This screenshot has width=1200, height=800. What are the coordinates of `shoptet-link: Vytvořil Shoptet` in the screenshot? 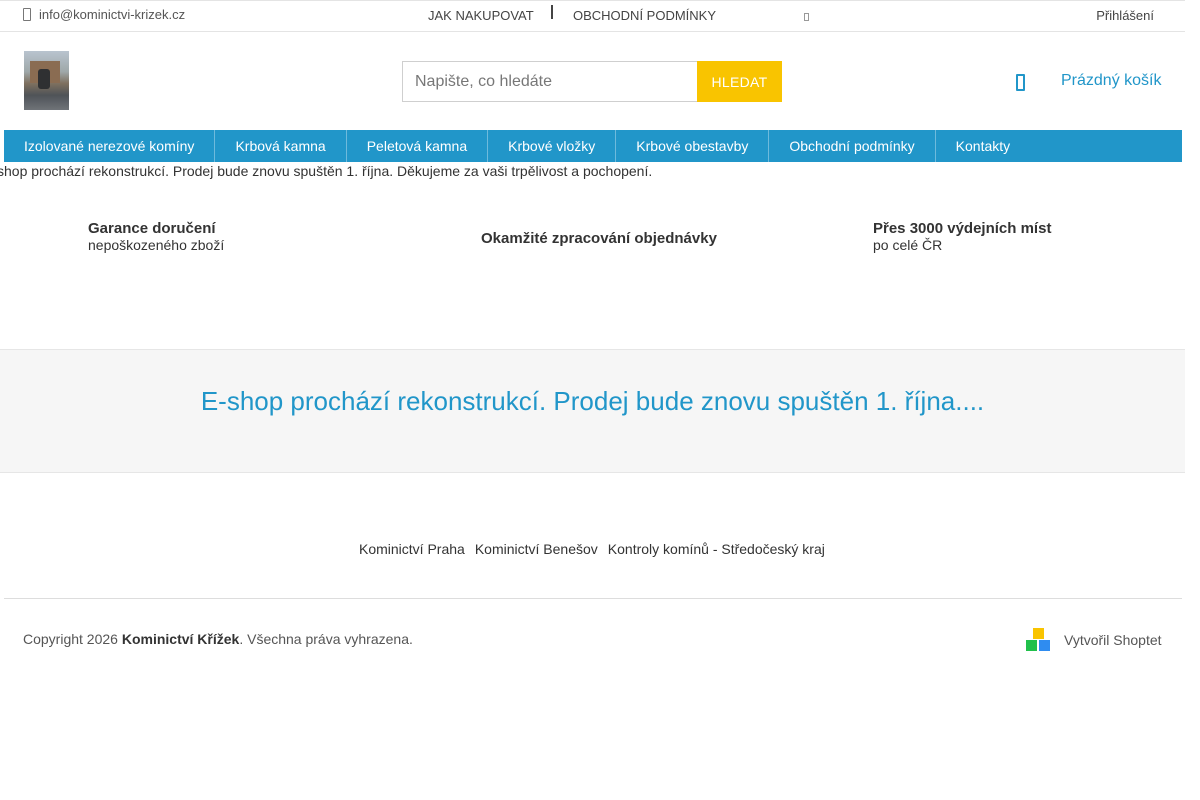 It's located at (1094, 640).